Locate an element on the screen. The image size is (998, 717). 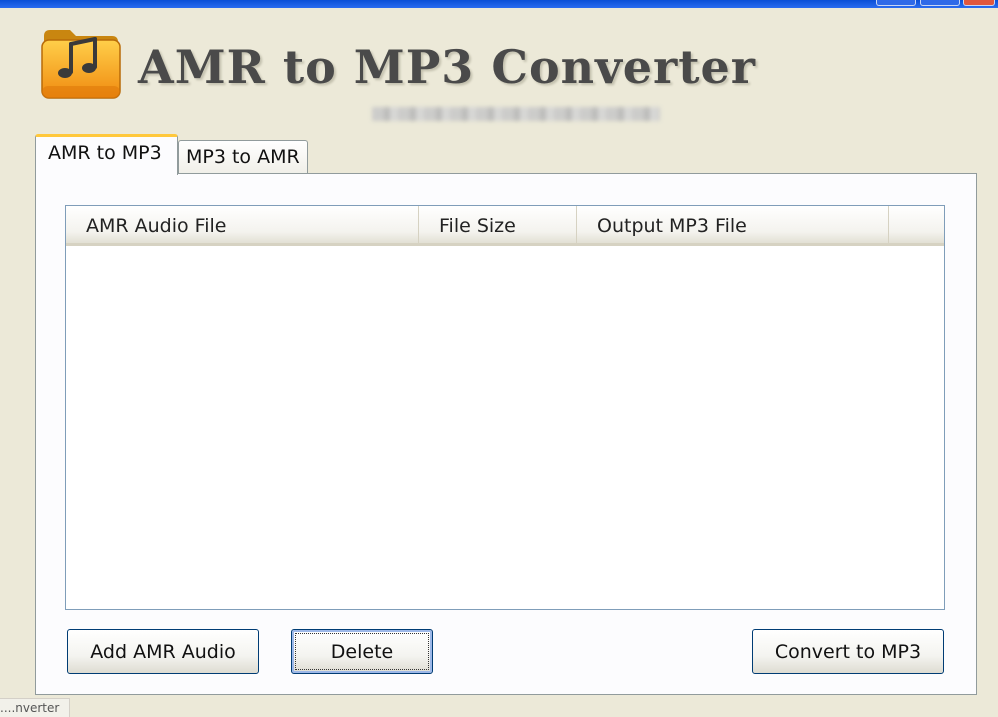
blurred-text is located at coordinates (516, 114).